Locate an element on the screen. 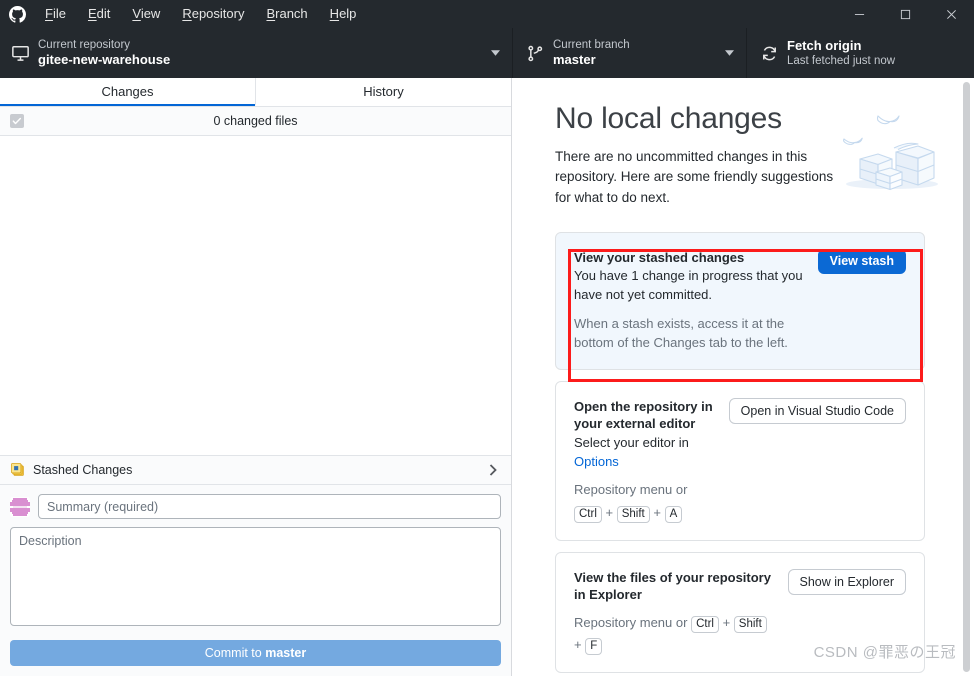 This screenshot has height=676, width=974. git-branch-icon is located at coordinates (540, 53).